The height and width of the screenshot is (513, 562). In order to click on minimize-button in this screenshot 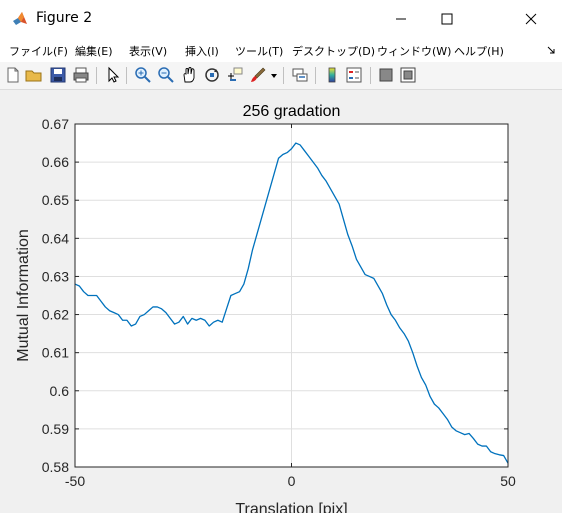, I will do `click(401, 19)`.